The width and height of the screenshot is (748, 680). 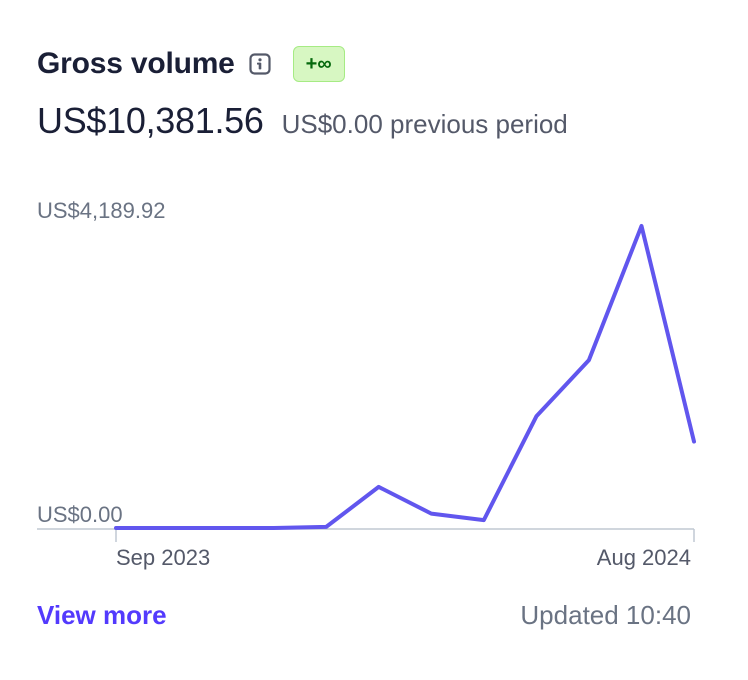 What do you see at coordinates (80, 514) in the screenshot?
I see `y-axis-min-label: US$0.00` at bounding box center [80, 514].